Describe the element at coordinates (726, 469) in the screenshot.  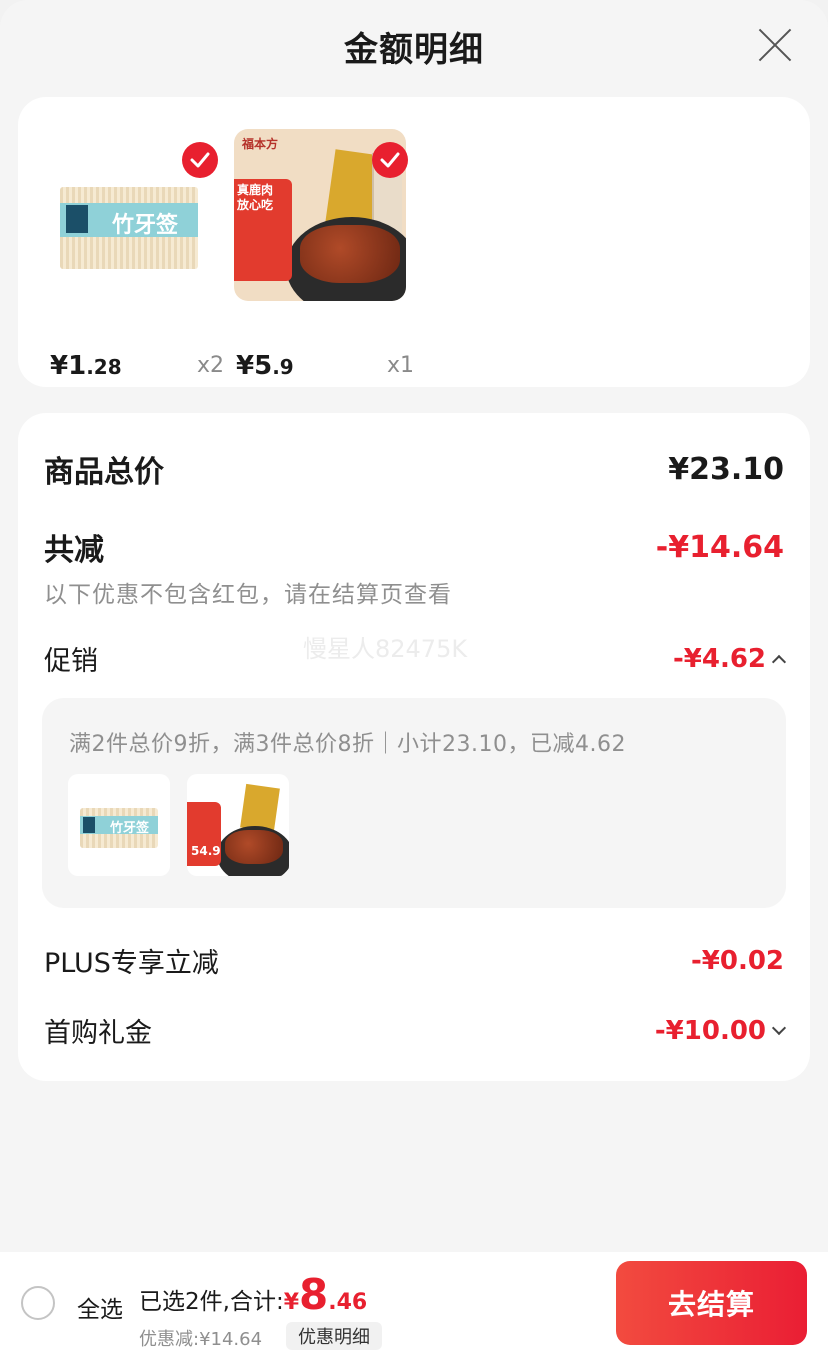
I see `total-price-value: ¥23.10` at that location.